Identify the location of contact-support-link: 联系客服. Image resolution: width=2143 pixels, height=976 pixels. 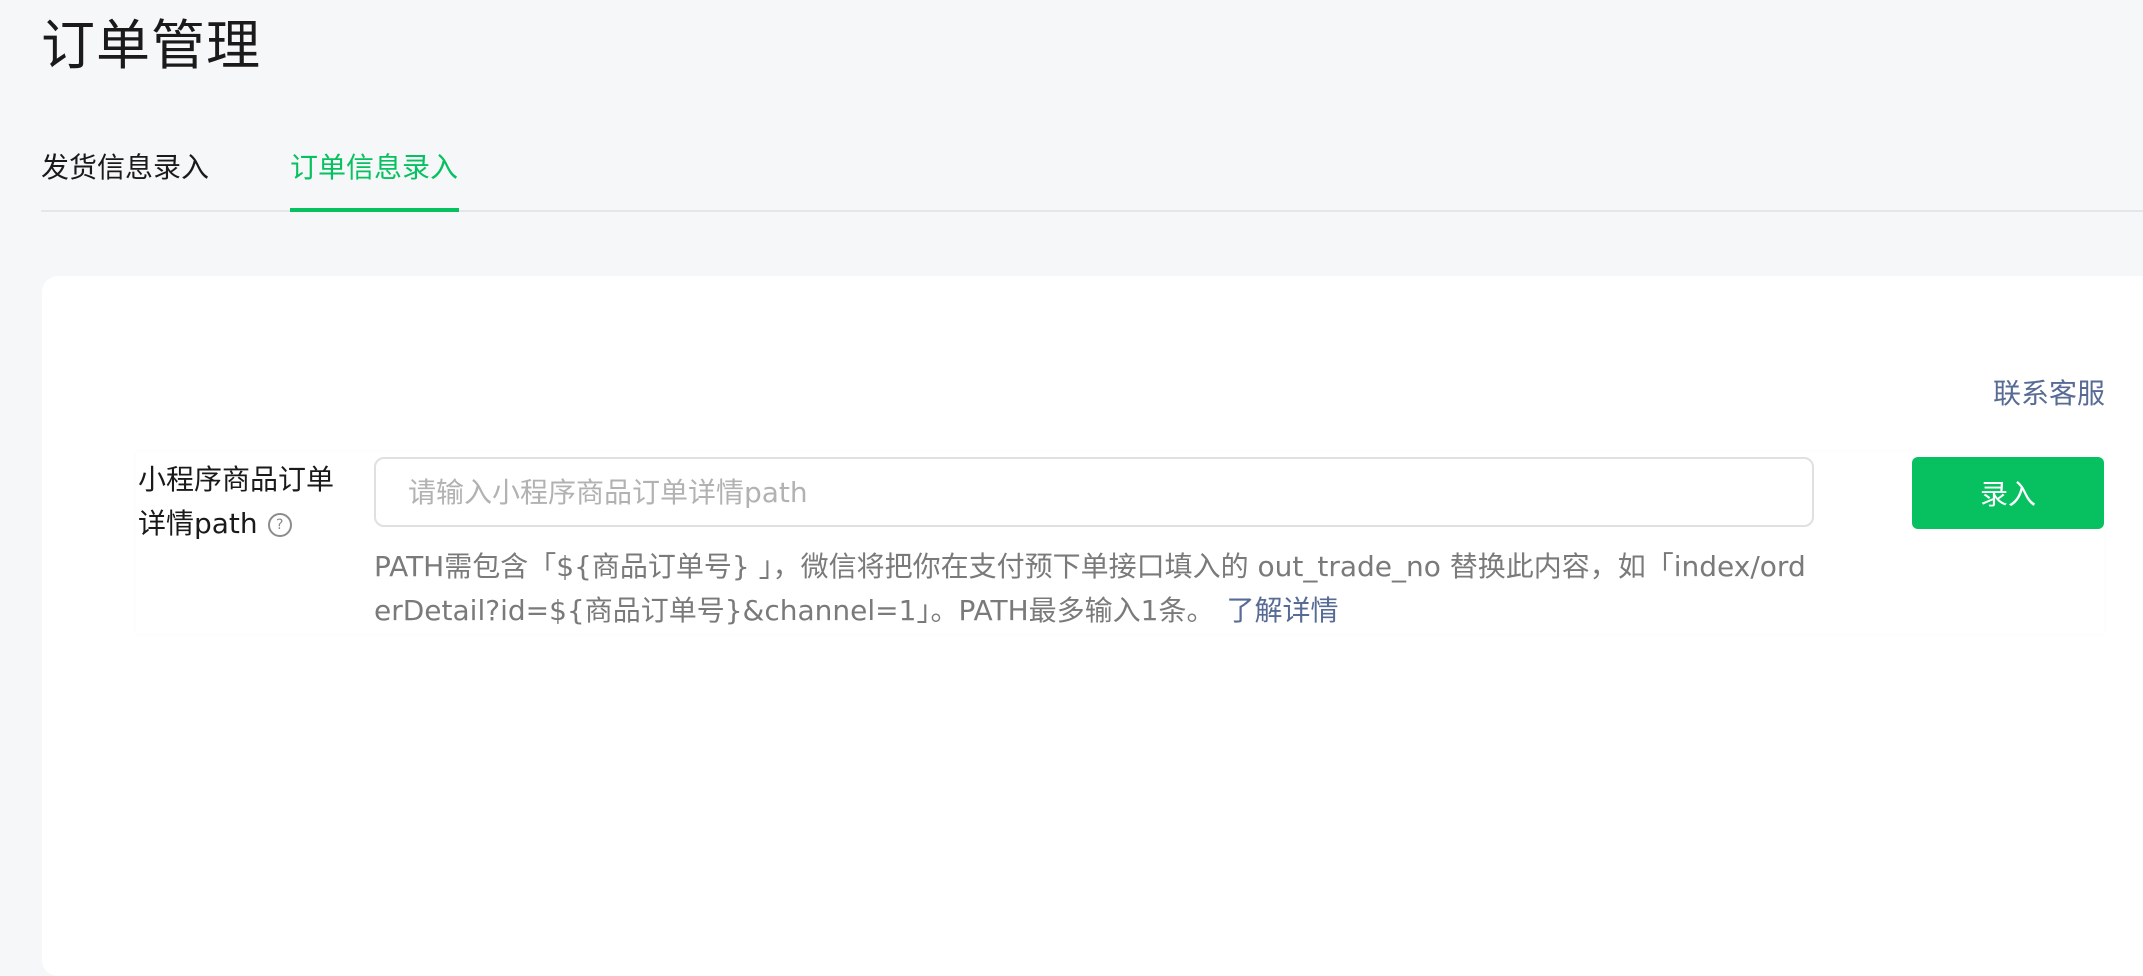
(2049, 394).